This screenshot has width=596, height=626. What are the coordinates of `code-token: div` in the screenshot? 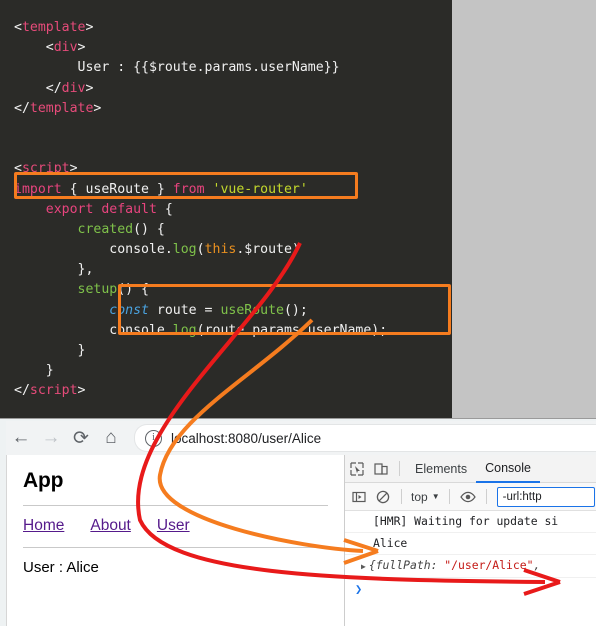 It's located at (65, 48).